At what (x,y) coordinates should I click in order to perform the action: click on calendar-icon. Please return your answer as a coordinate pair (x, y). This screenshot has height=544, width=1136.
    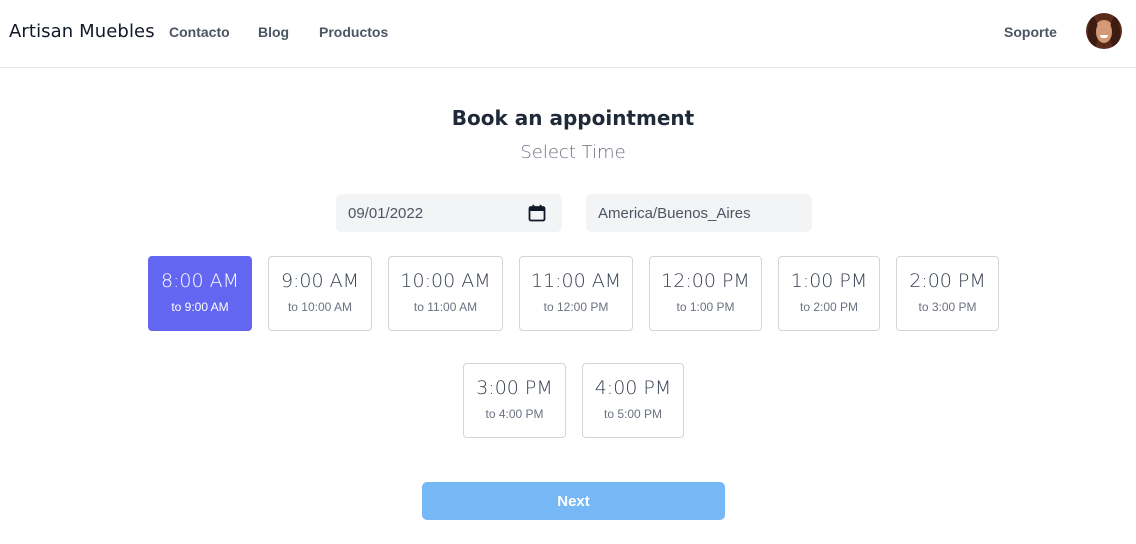
    Looking at the image, I should click on (537, 213).